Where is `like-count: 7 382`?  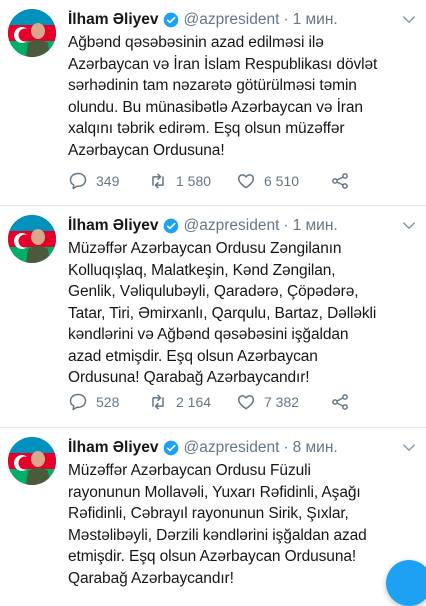
like-count: 7 382 is located at coordinates (282, 402).